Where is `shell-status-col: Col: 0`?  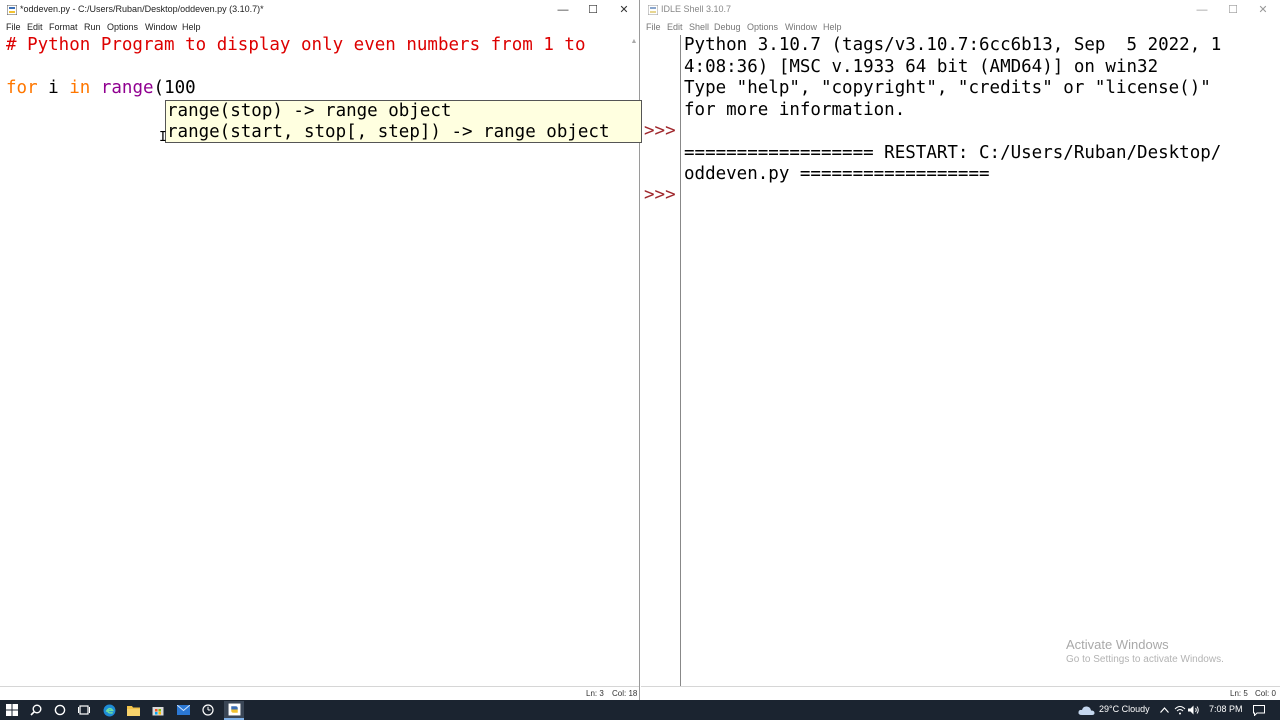 shell-status-col: Col: 0 is located at coordinates (1265, 693).